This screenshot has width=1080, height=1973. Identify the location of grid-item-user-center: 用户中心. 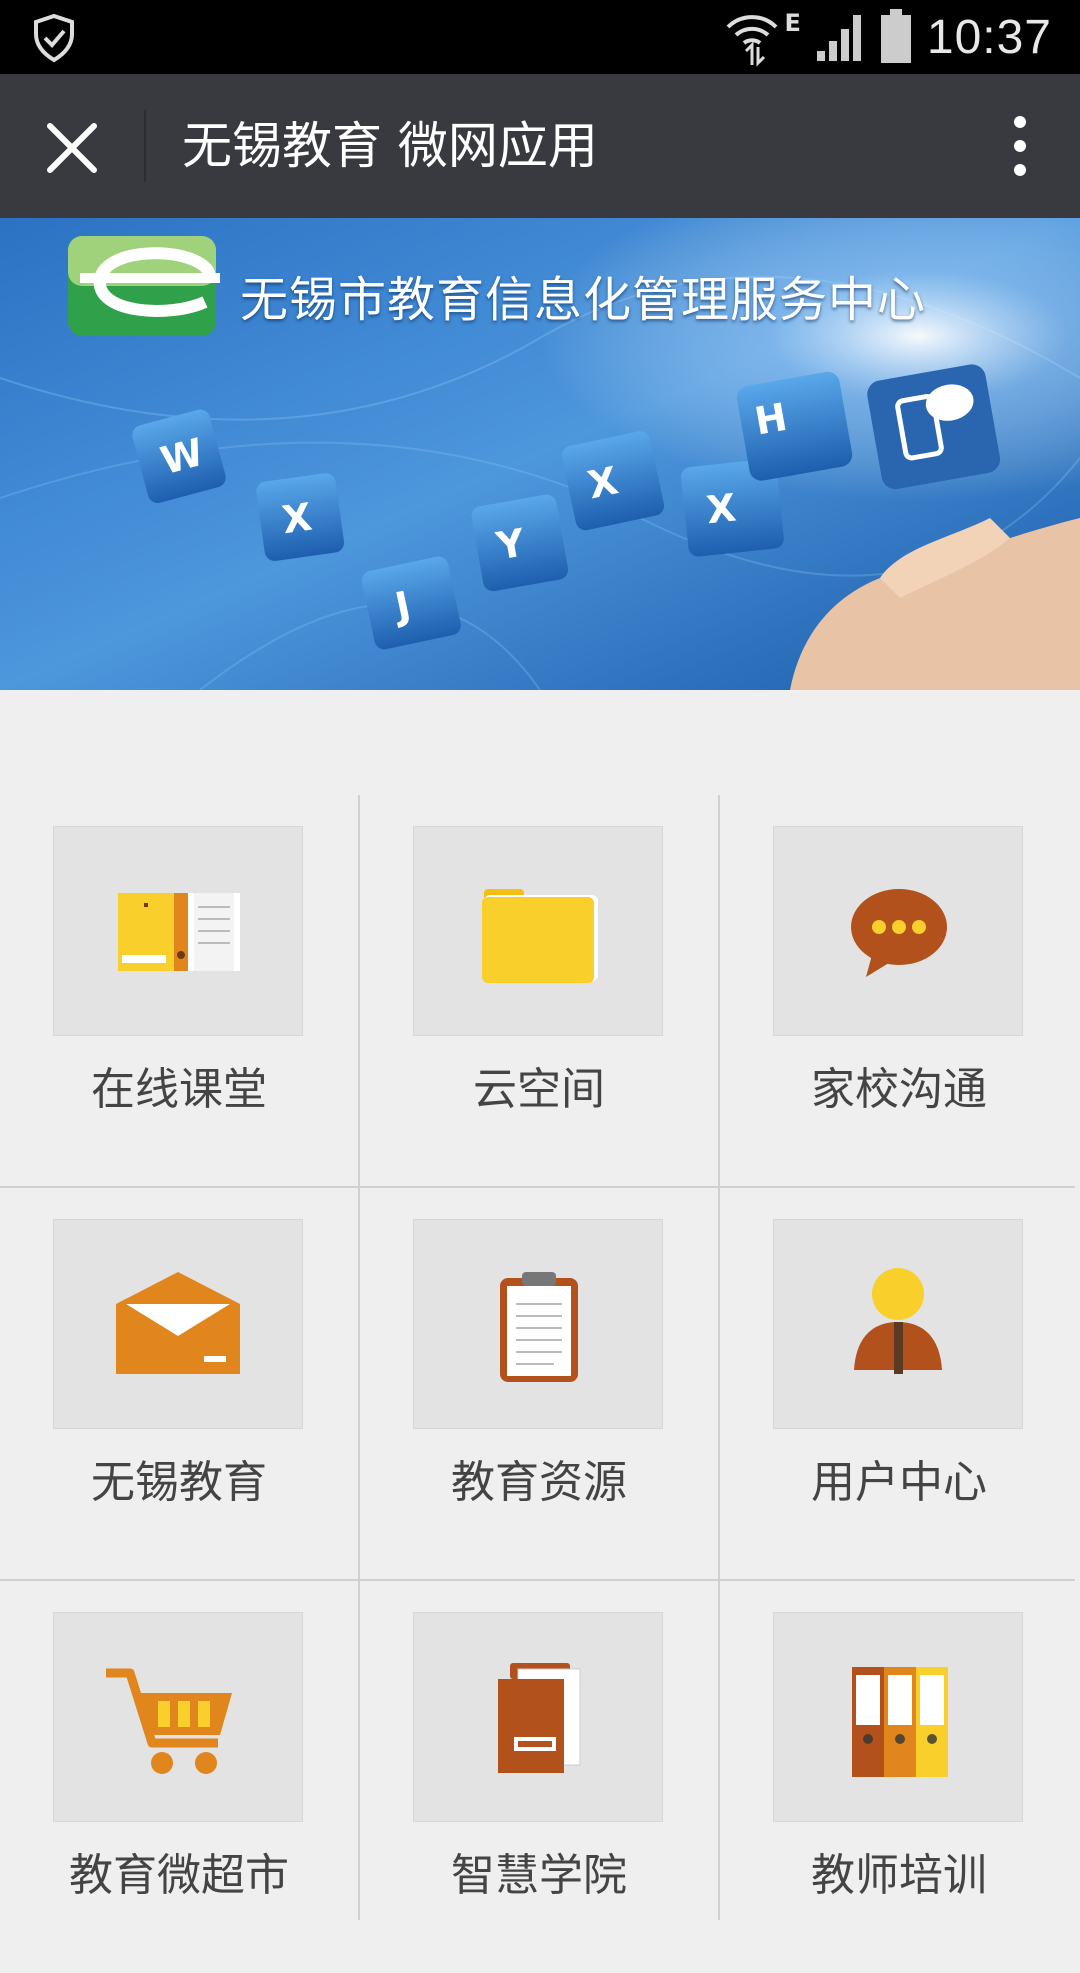
(899, 1384).